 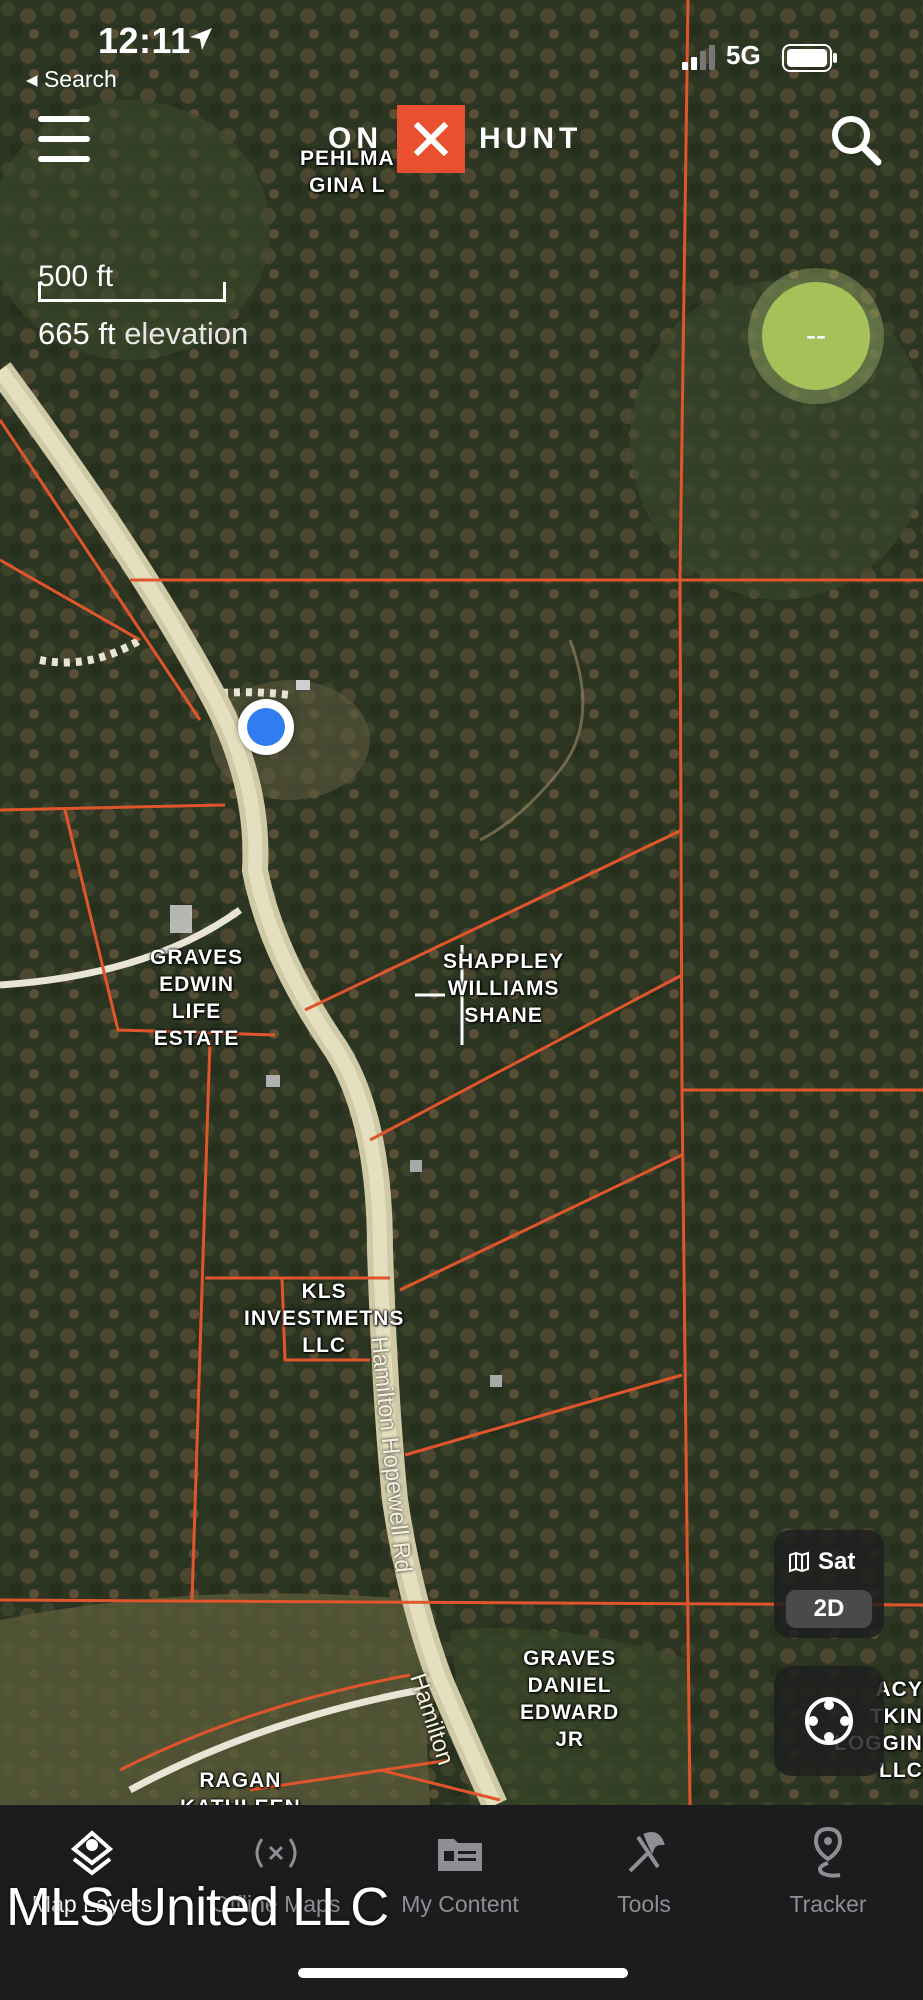 I want to click on battery-icon, so click(x=809, y=58).